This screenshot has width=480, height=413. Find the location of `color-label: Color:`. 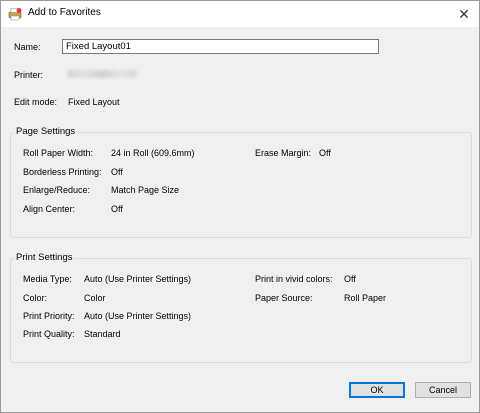

color-label: Color: is located at coordinates (35, 298).